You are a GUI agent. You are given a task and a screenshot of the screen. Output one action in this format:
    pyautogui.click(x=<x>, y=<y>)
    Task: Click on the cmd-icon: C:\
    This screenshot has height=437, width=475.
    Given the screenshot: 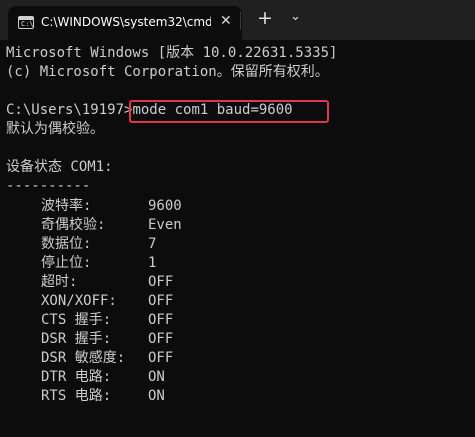 What is the action you would take?
    pyautogui.click(x=26, y=22)
    